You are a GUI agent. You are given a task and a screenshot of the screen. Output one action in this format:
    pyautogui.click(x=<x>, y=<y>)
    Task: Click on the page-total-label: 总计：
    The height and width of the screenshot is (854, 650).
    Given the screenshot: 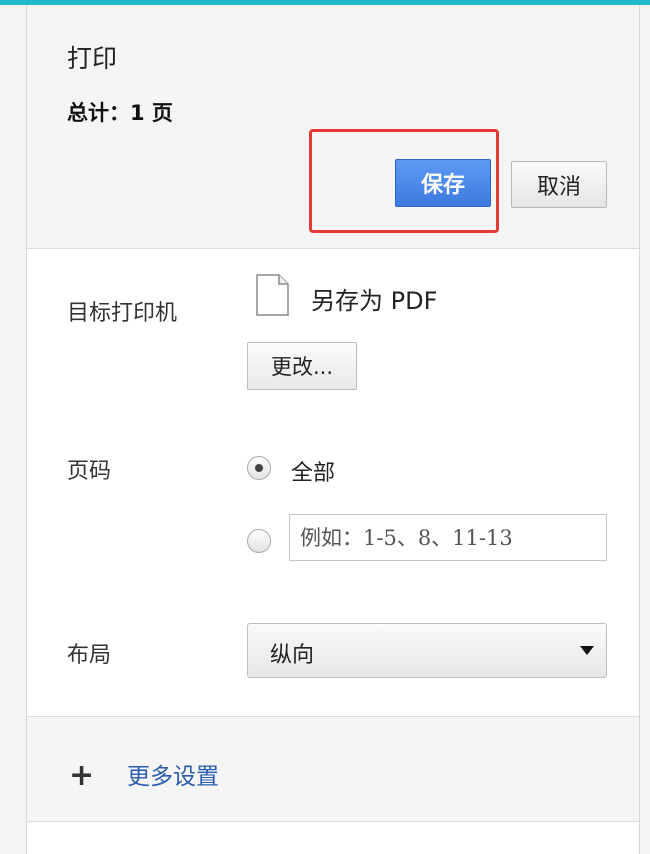 What is the action you would take?
    pyautogui.click(x=98, y=113)
    